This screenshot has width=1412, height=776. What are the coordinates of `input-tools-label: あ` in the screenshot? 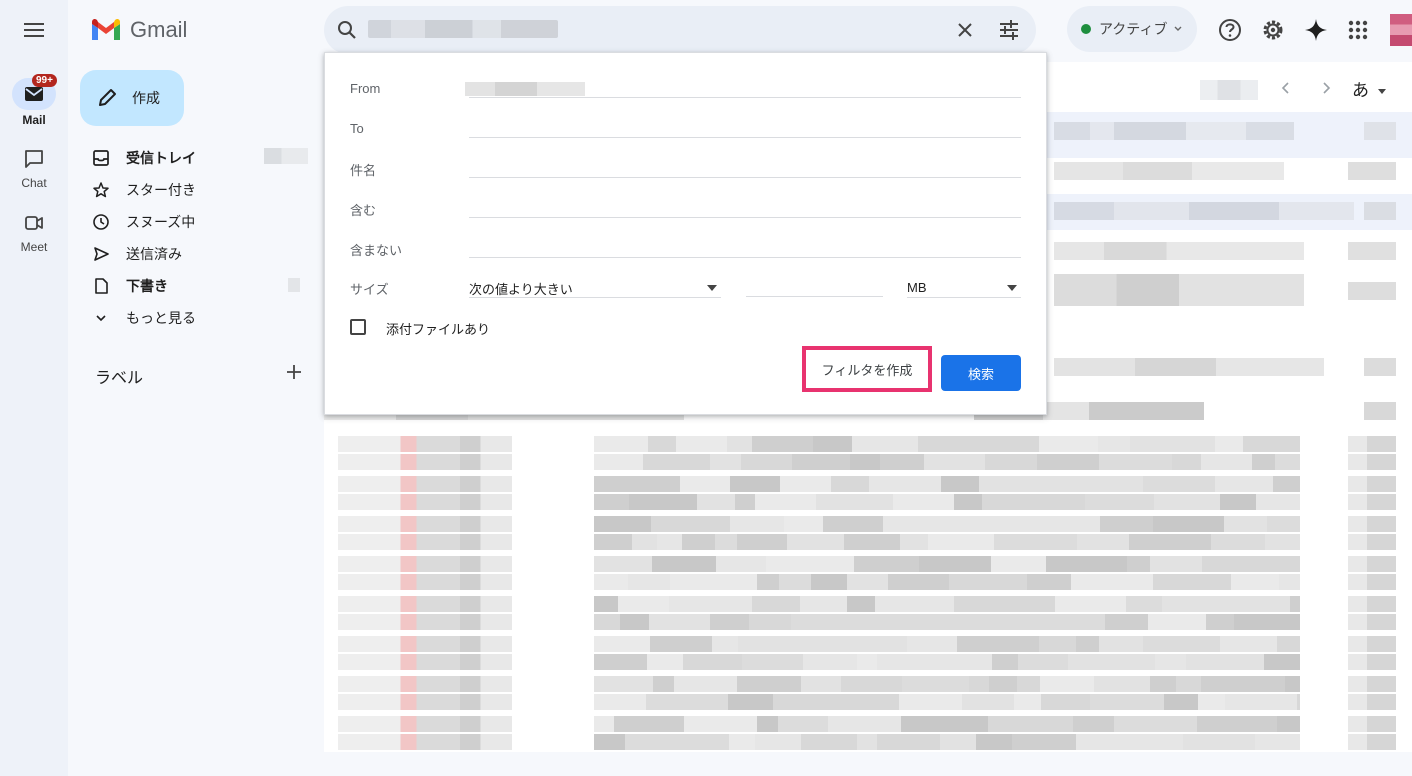 It's located at (1360, 90).